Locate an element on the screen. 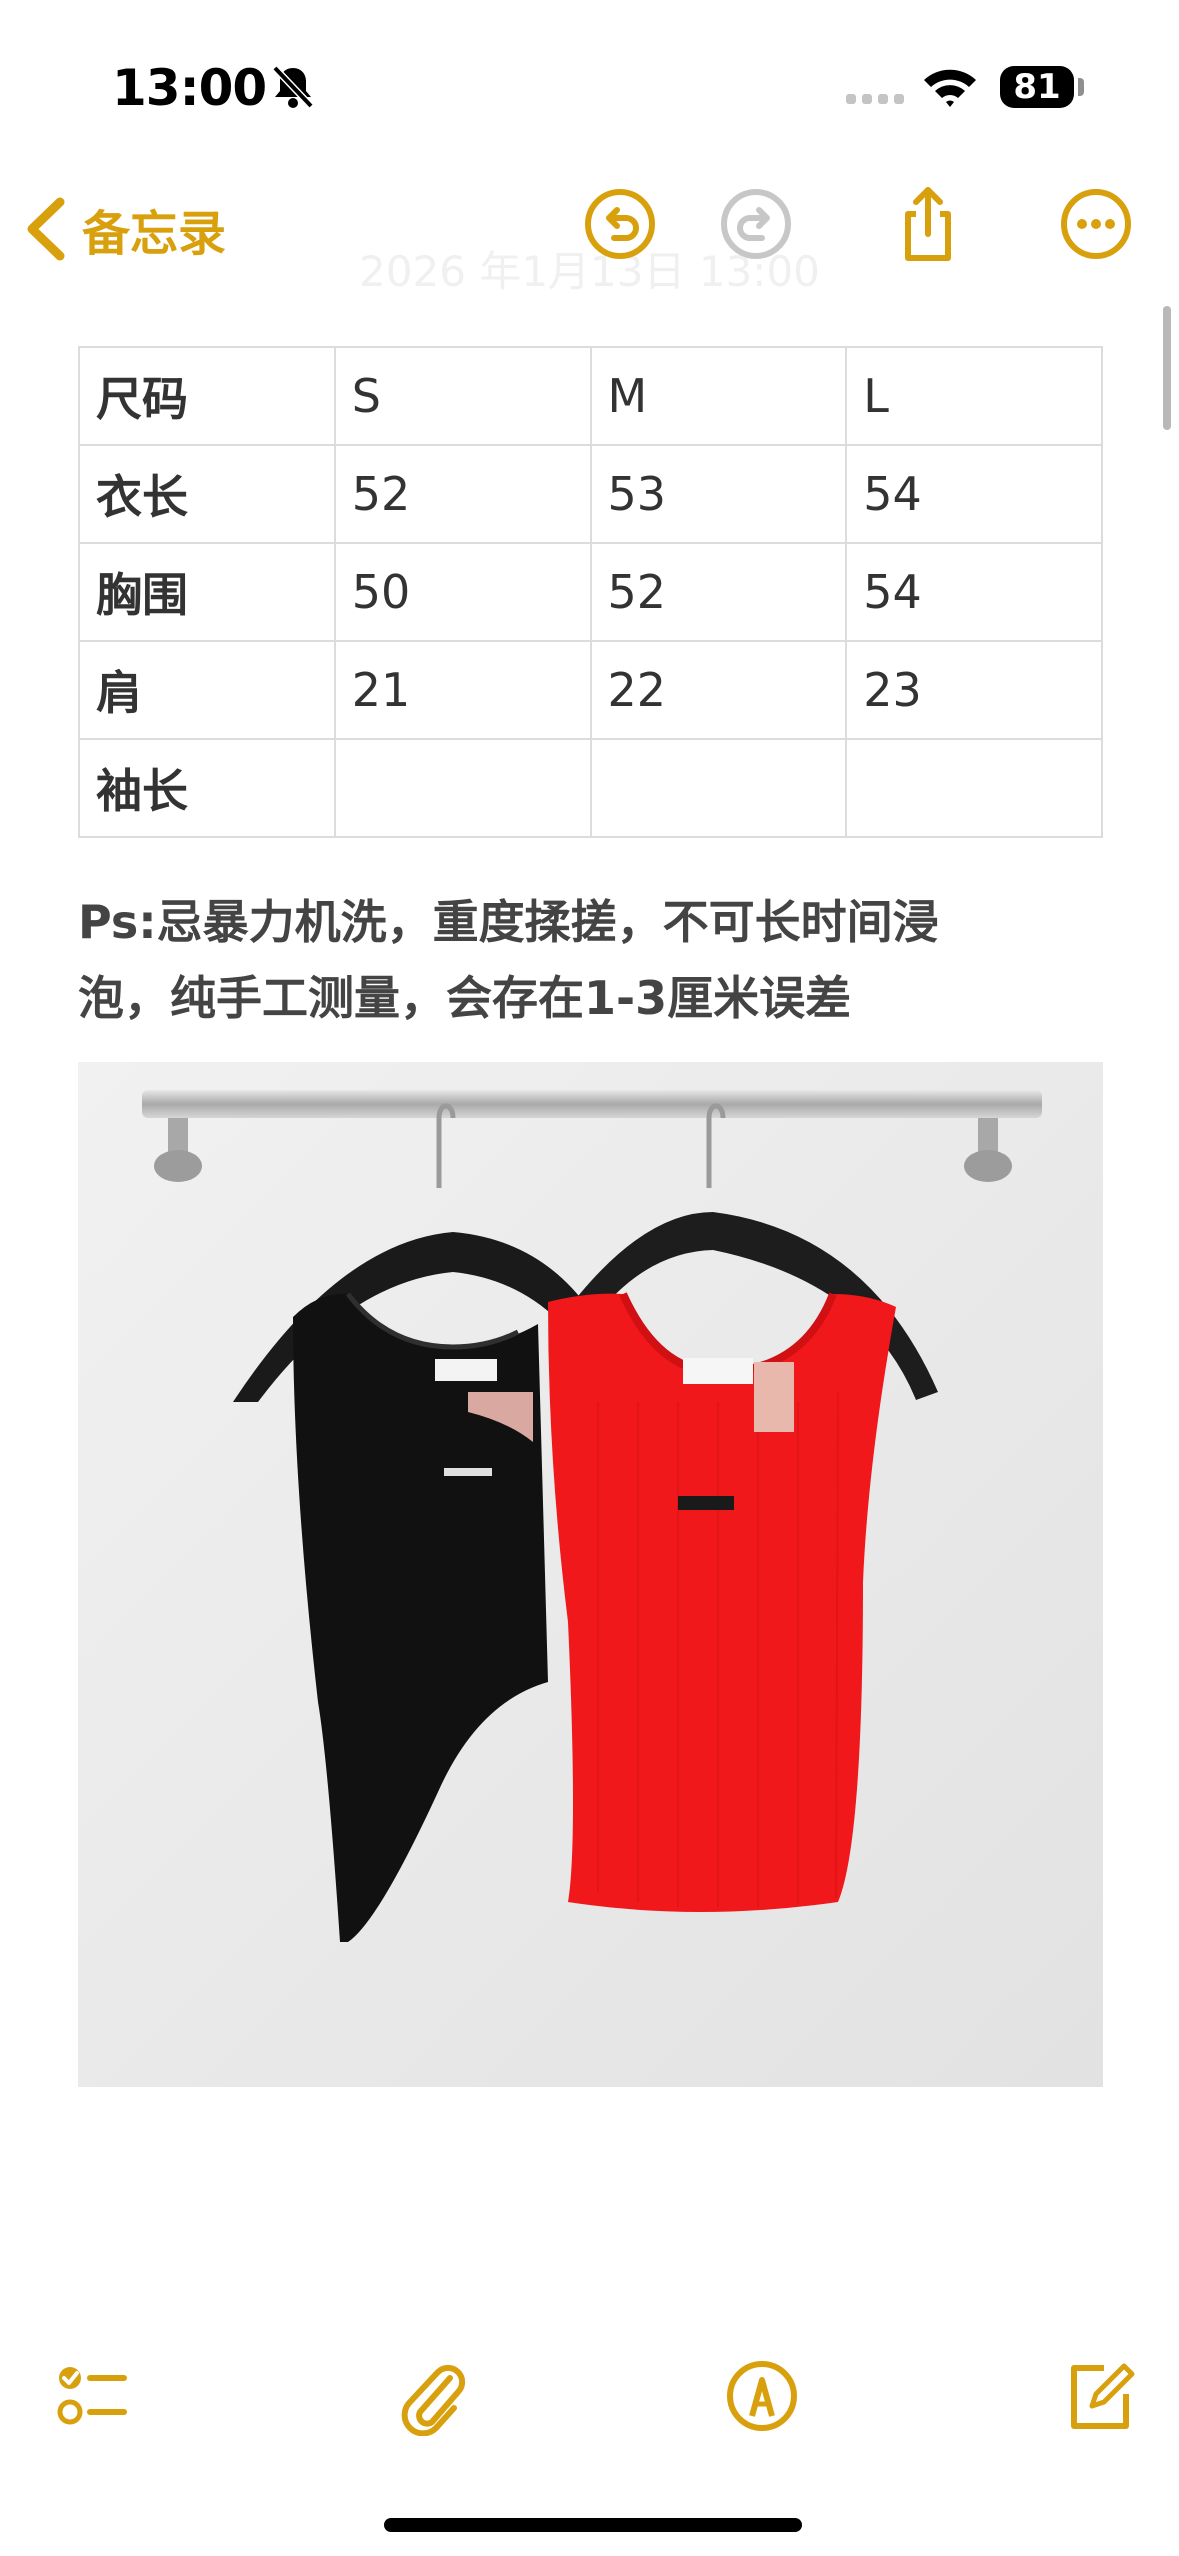  undo-icon is located at coordinates (620, 224).